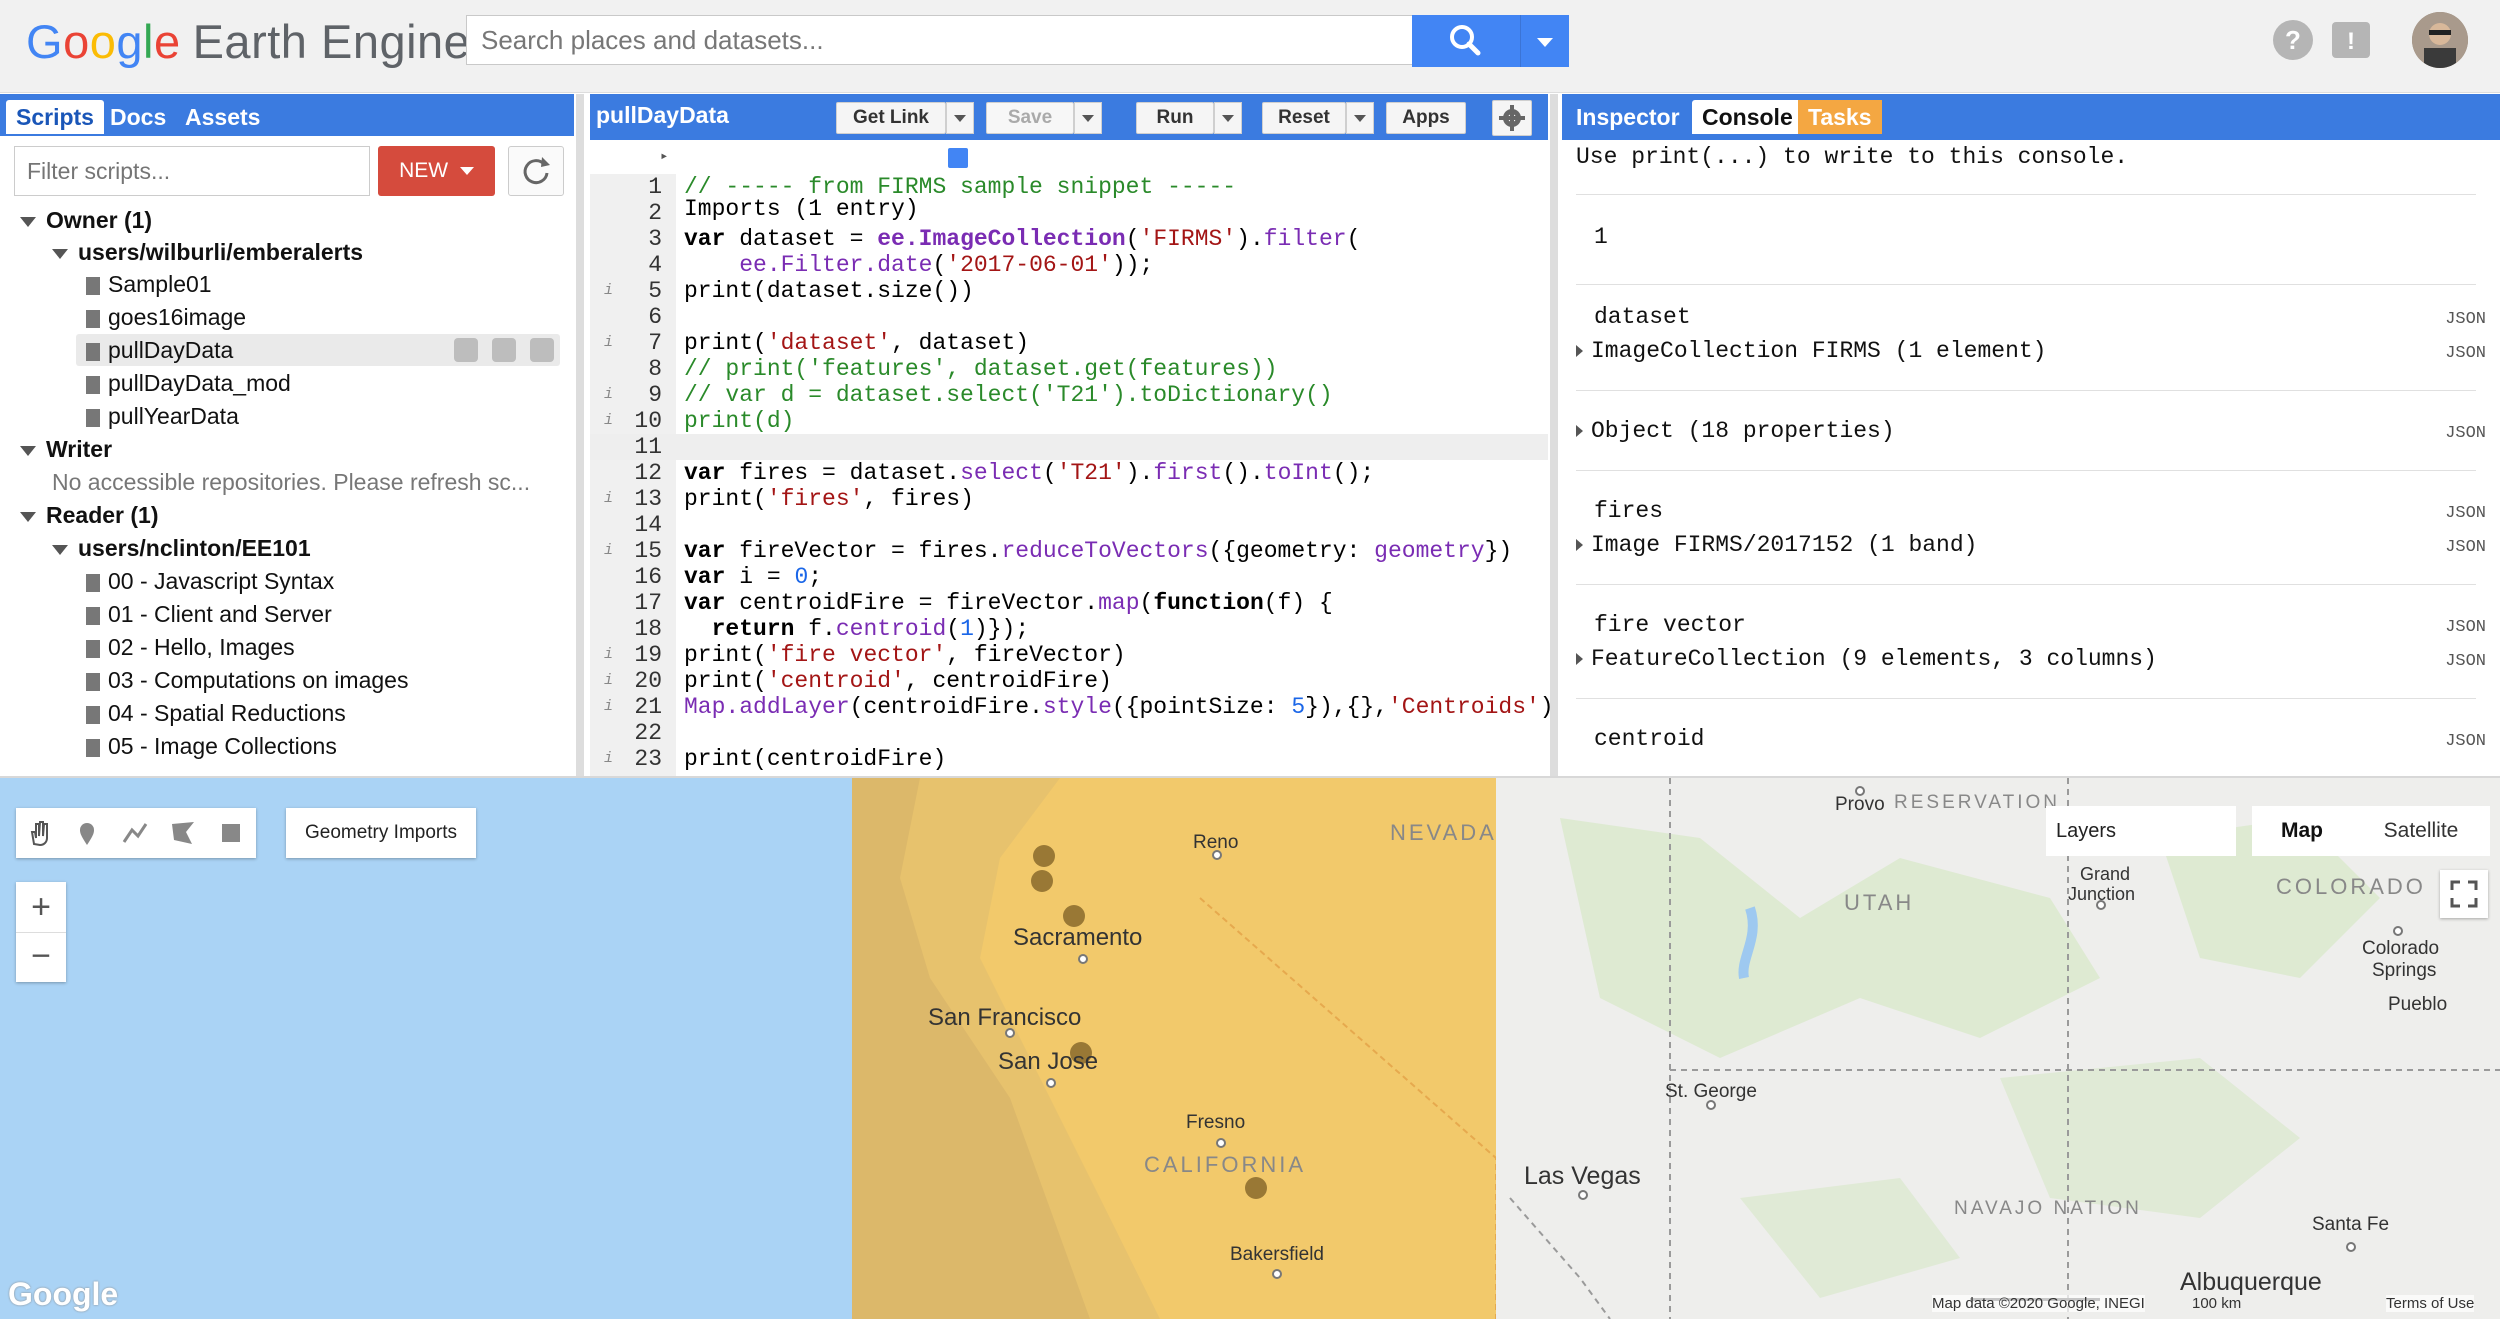 Image resolution: width=2500 pixels, height=1319 pixels. What do you see at coordinates (183, 833) in the screenshot?
I see `polygon-icon` at bounding box center [183, 833].